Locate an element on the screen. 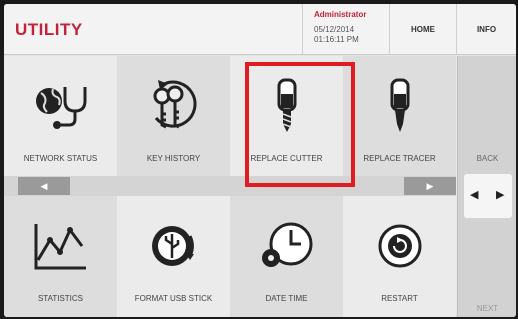 The image size is (518, 319). next-page-button: ▶ is located at coordinates (430, 186).